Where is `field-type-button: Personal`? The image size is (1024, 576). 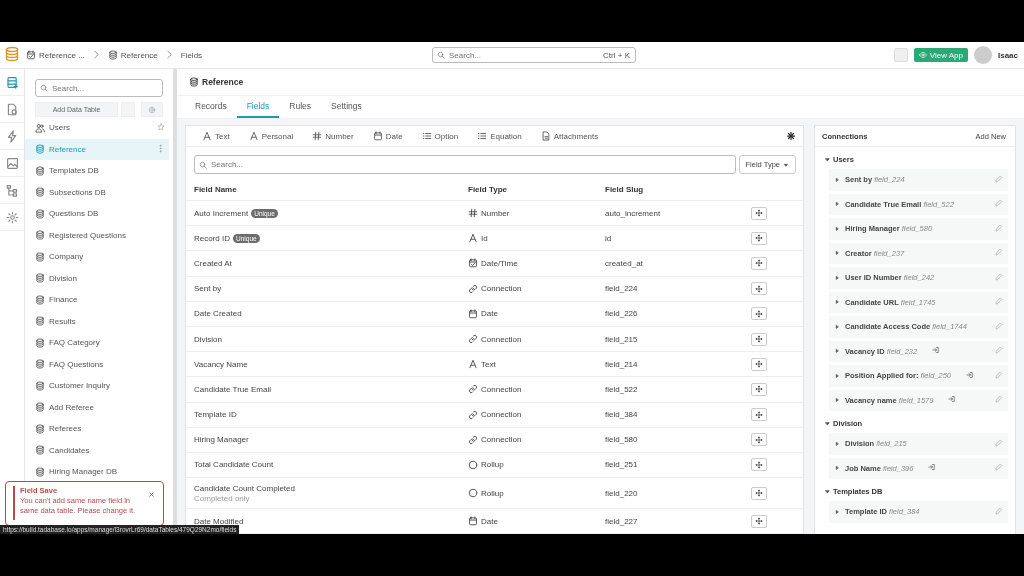 field-type-button: Personal is located at coordinates (271, 136).